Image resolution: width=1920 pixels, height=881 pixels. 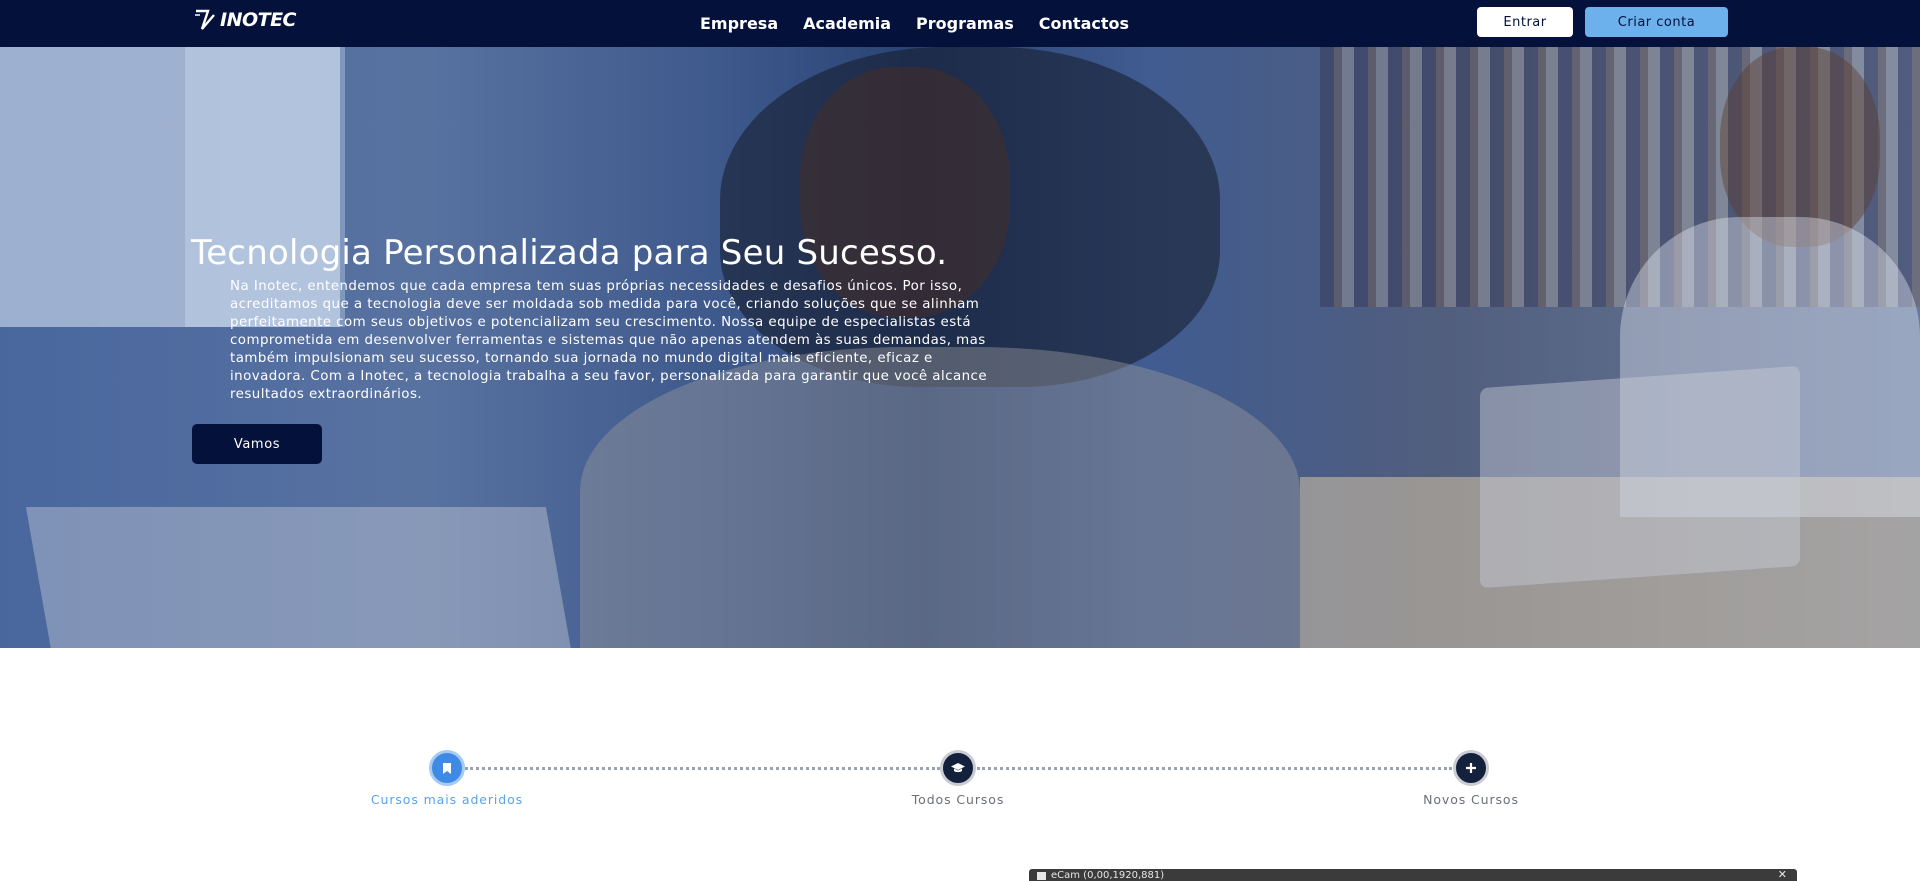 What do you see at coordinates (300, 577) in the screenshot?
I see `foreground-laptop` at bounding box center [300, 577].